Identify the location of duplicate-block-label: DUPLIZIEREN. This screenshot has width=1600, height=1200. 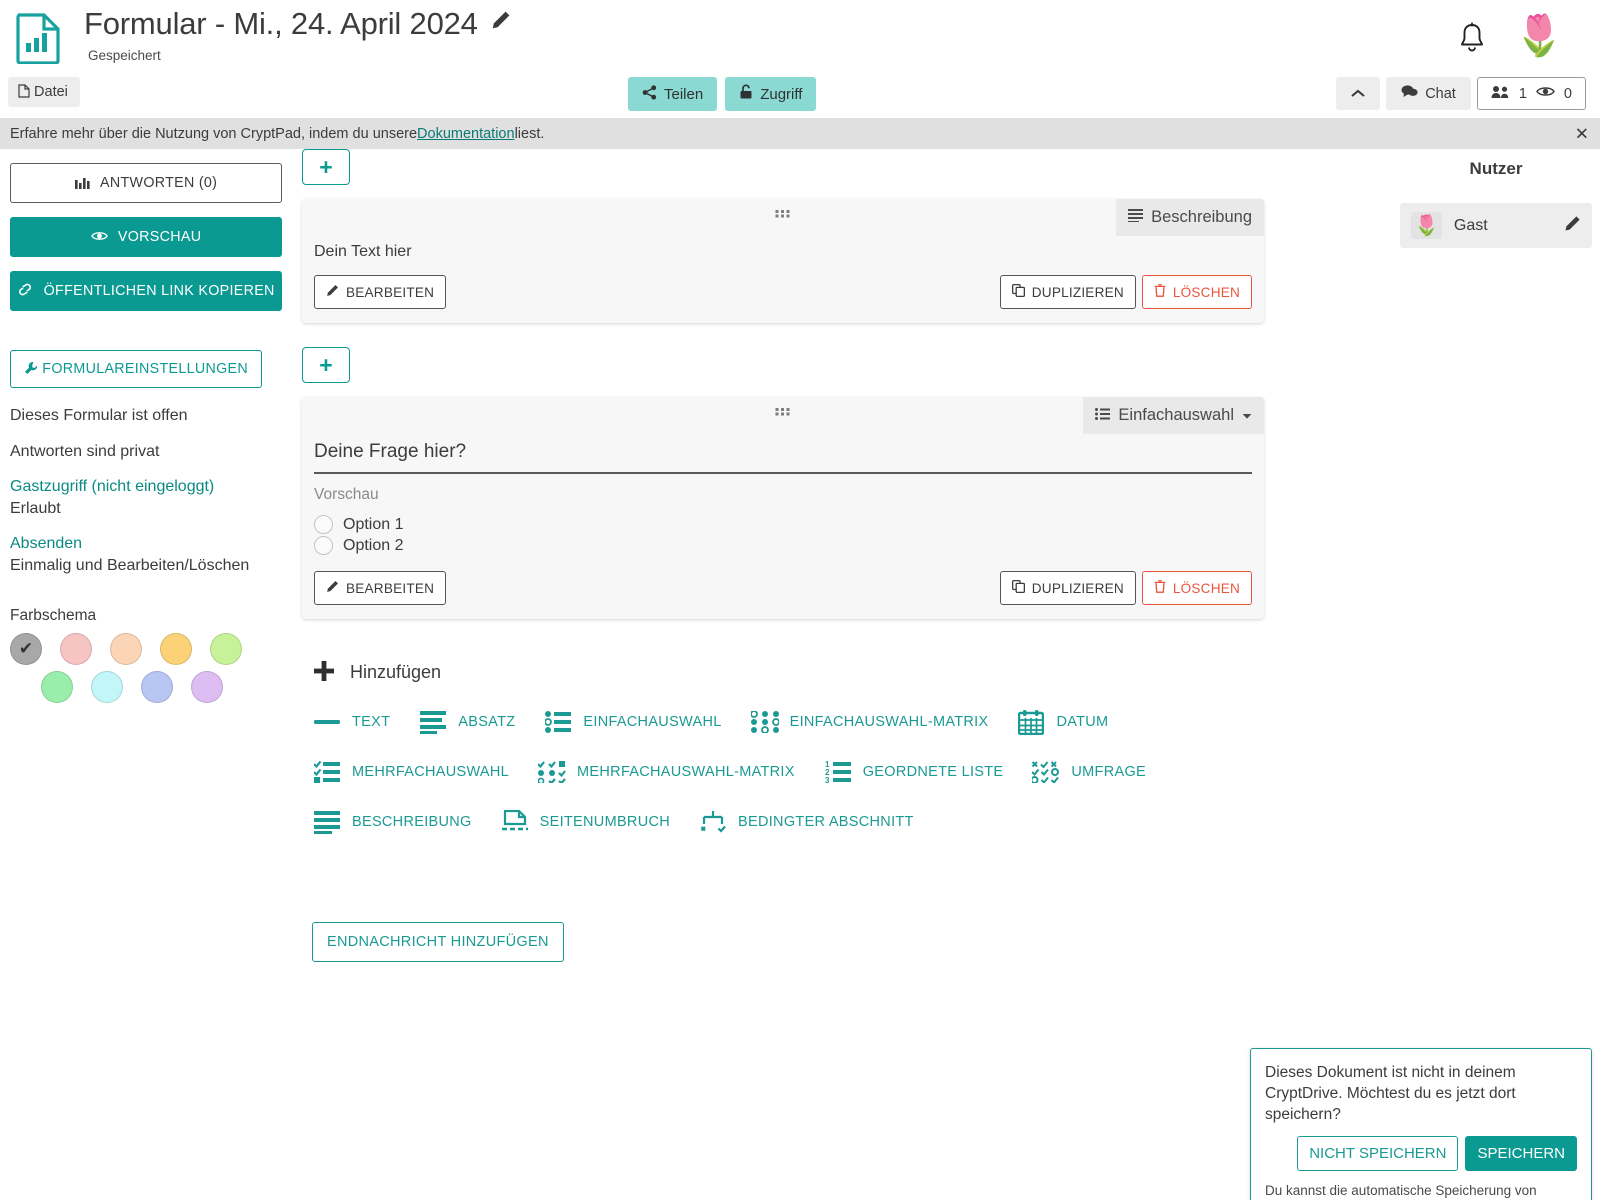
(1077, 292).